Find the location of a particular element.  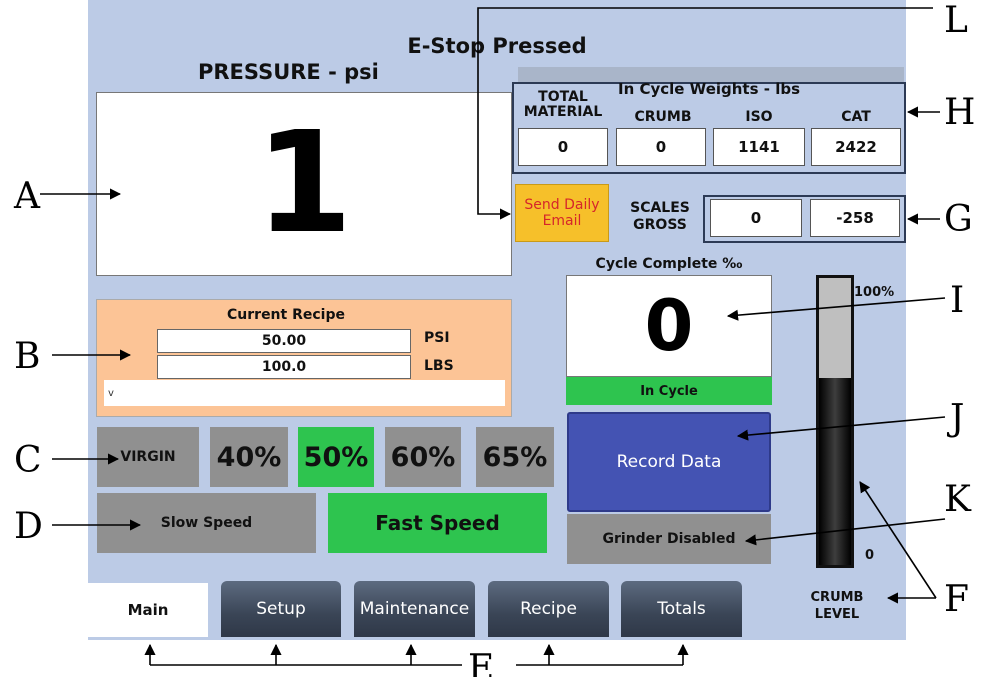

callout-i: I is located at coordinates (957, 300).